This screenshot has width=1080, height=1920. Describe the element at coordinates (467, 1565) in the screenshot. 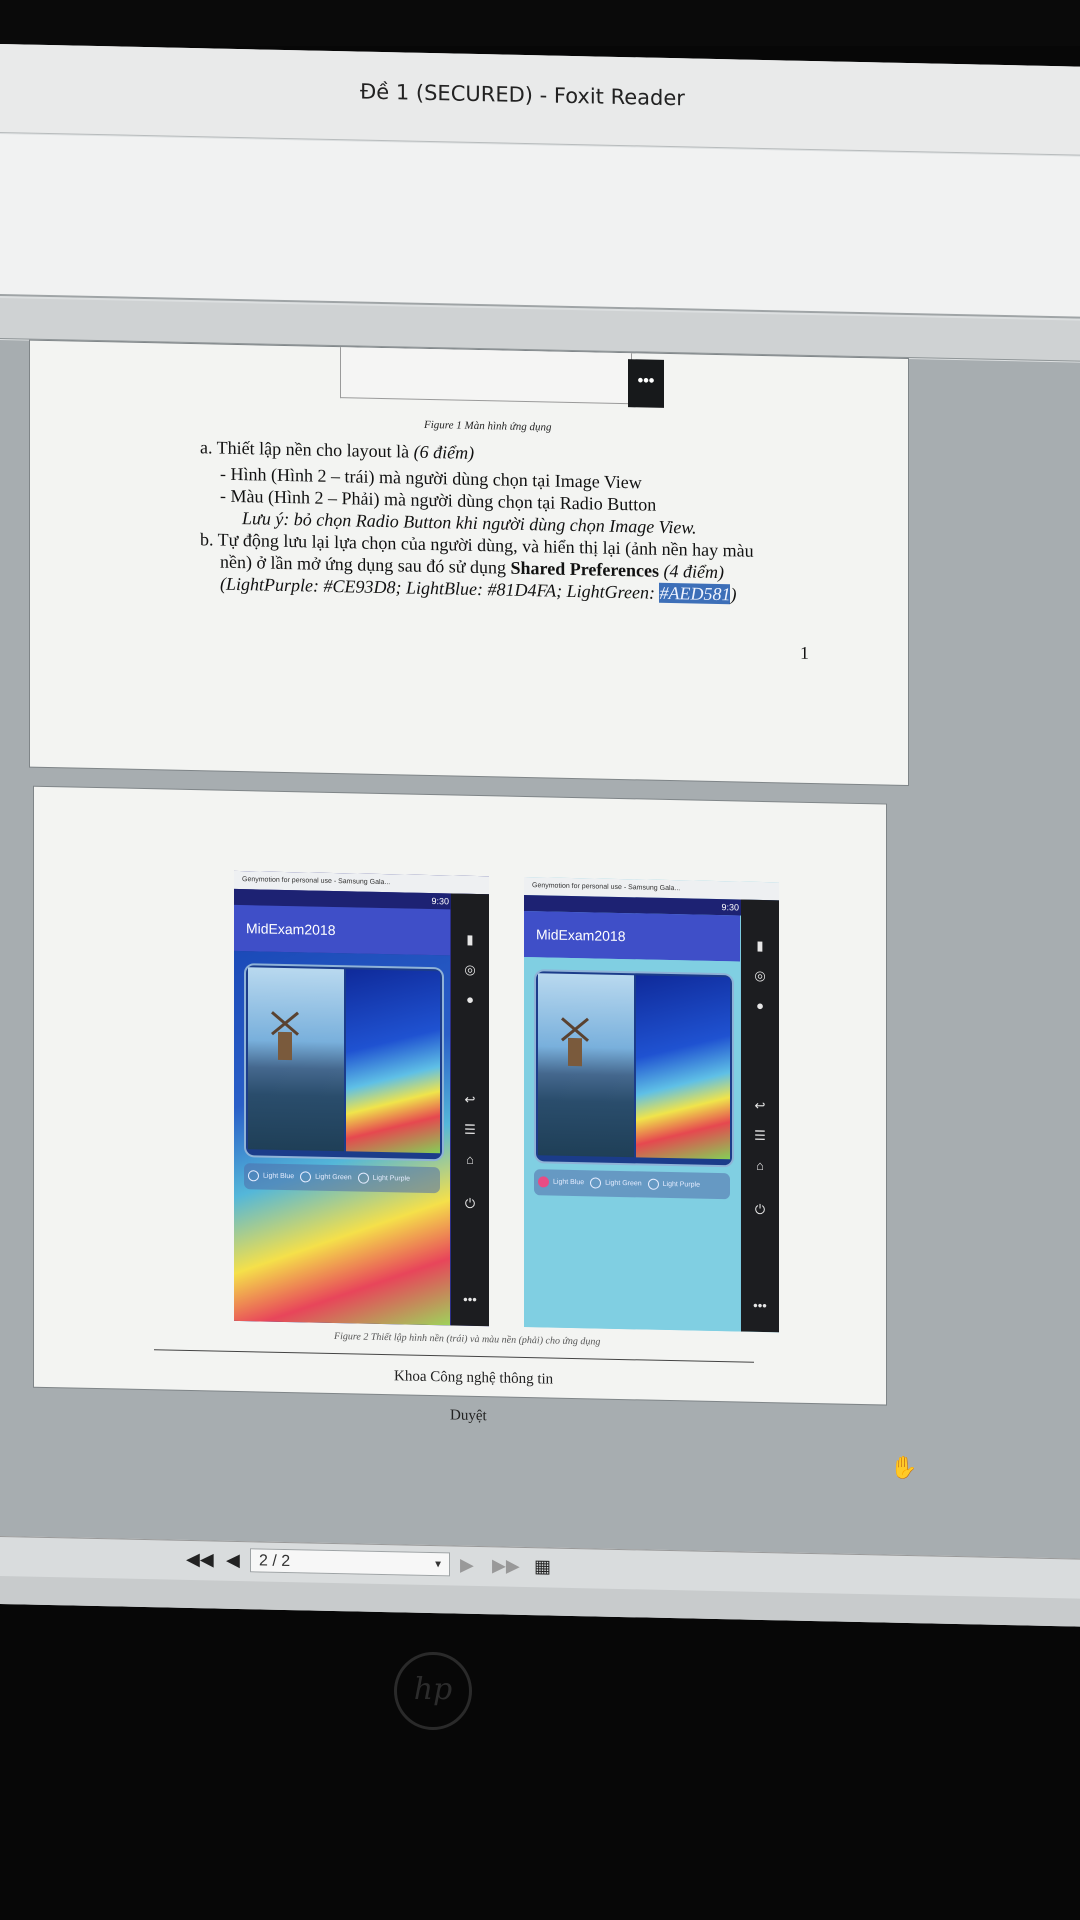

I see `next-page-icon: ▶` at that location.